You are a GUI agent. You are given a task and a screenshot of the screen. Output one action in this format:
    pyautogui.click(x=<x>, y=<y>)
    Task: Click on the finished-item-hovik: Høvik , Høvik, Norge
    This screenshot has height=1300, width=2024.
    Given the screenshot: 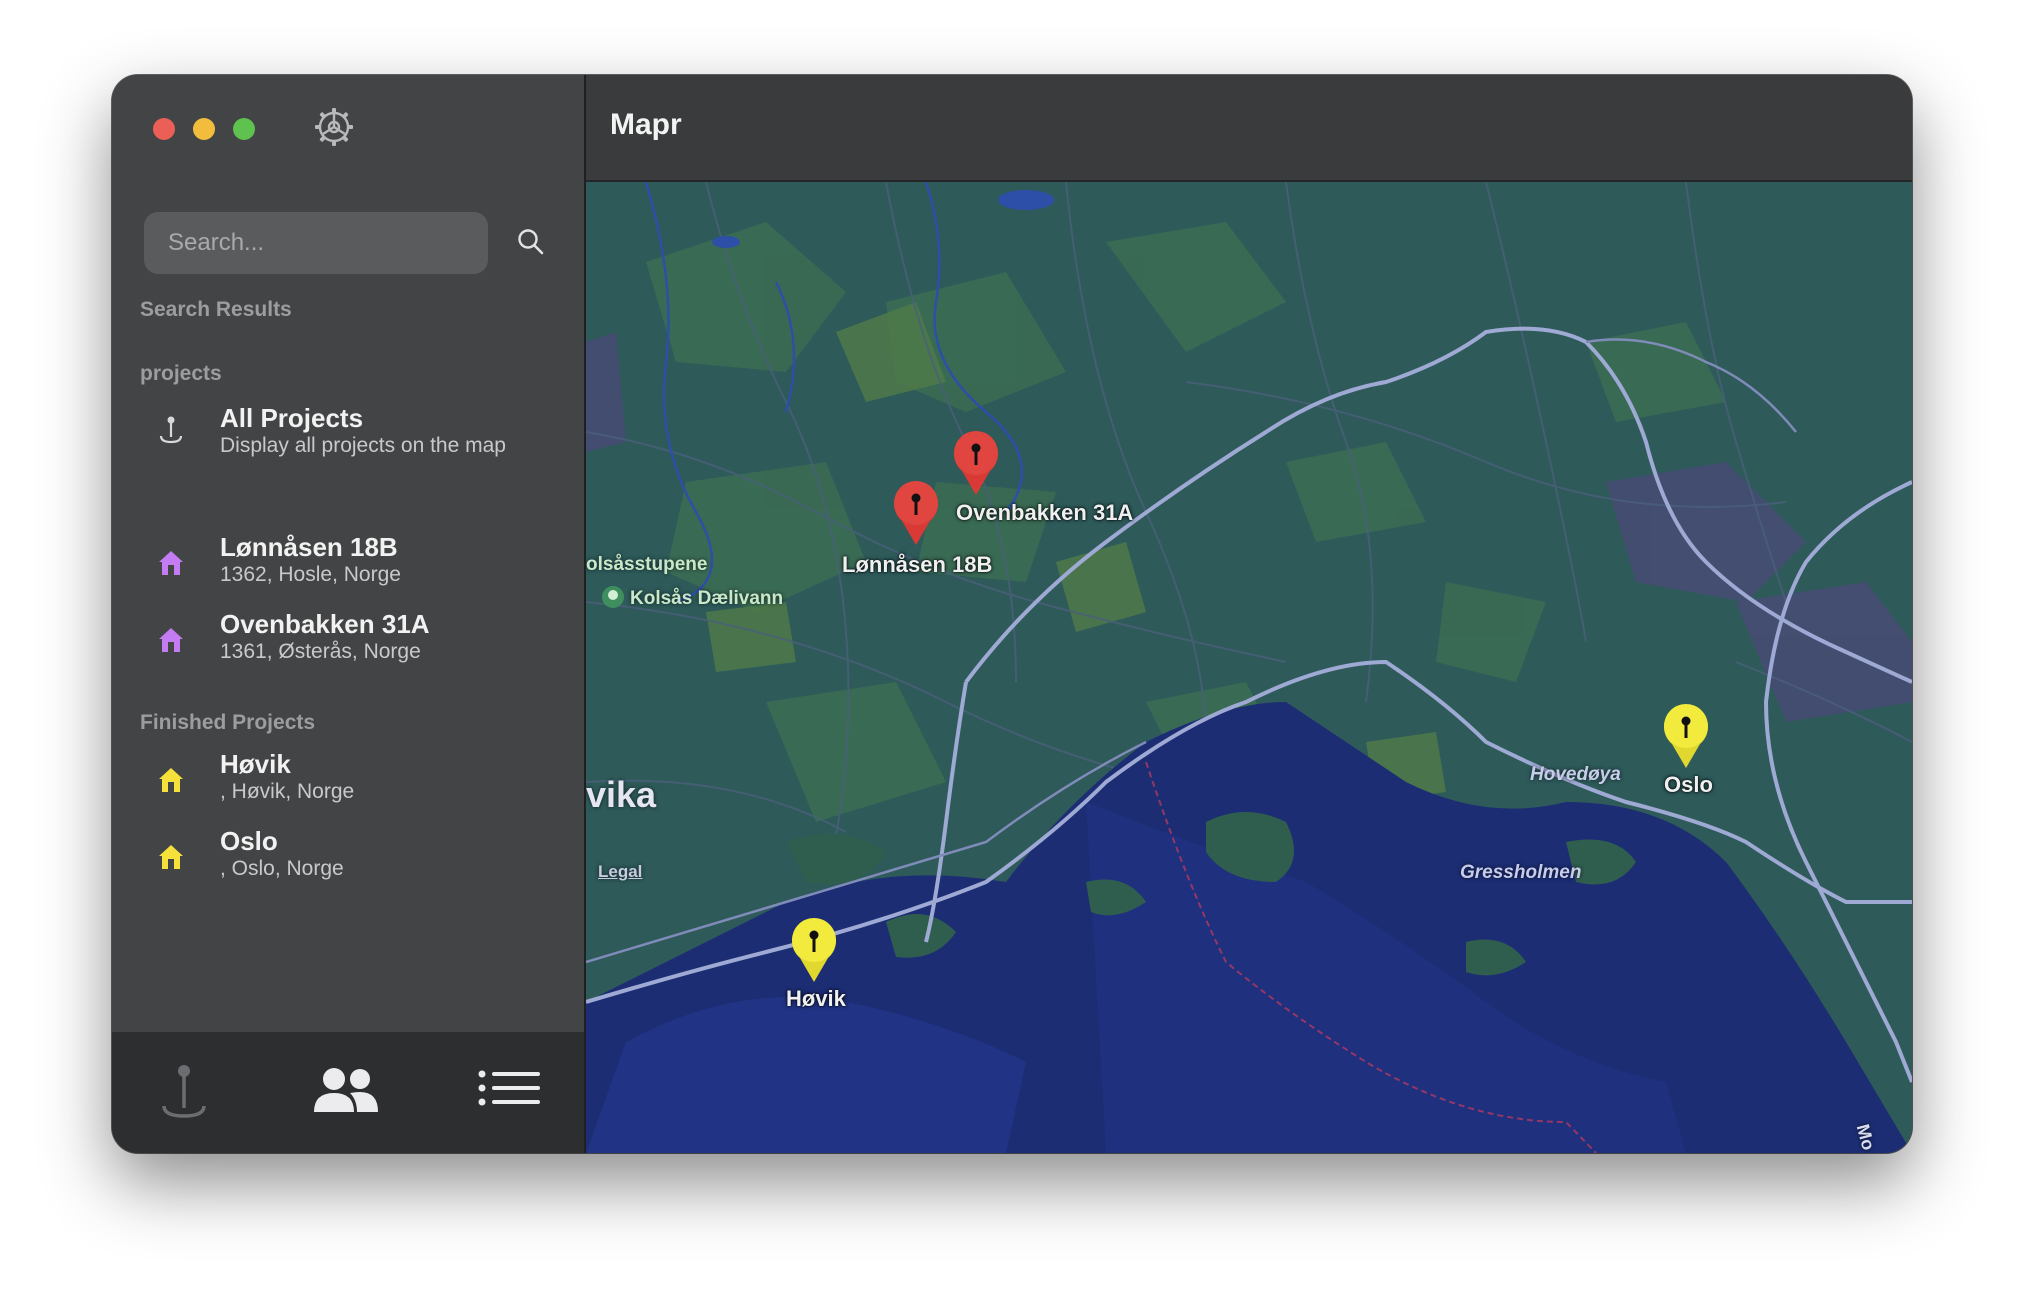 What is the action you would take?
    pyautogui.click(x=347, y=779)
    